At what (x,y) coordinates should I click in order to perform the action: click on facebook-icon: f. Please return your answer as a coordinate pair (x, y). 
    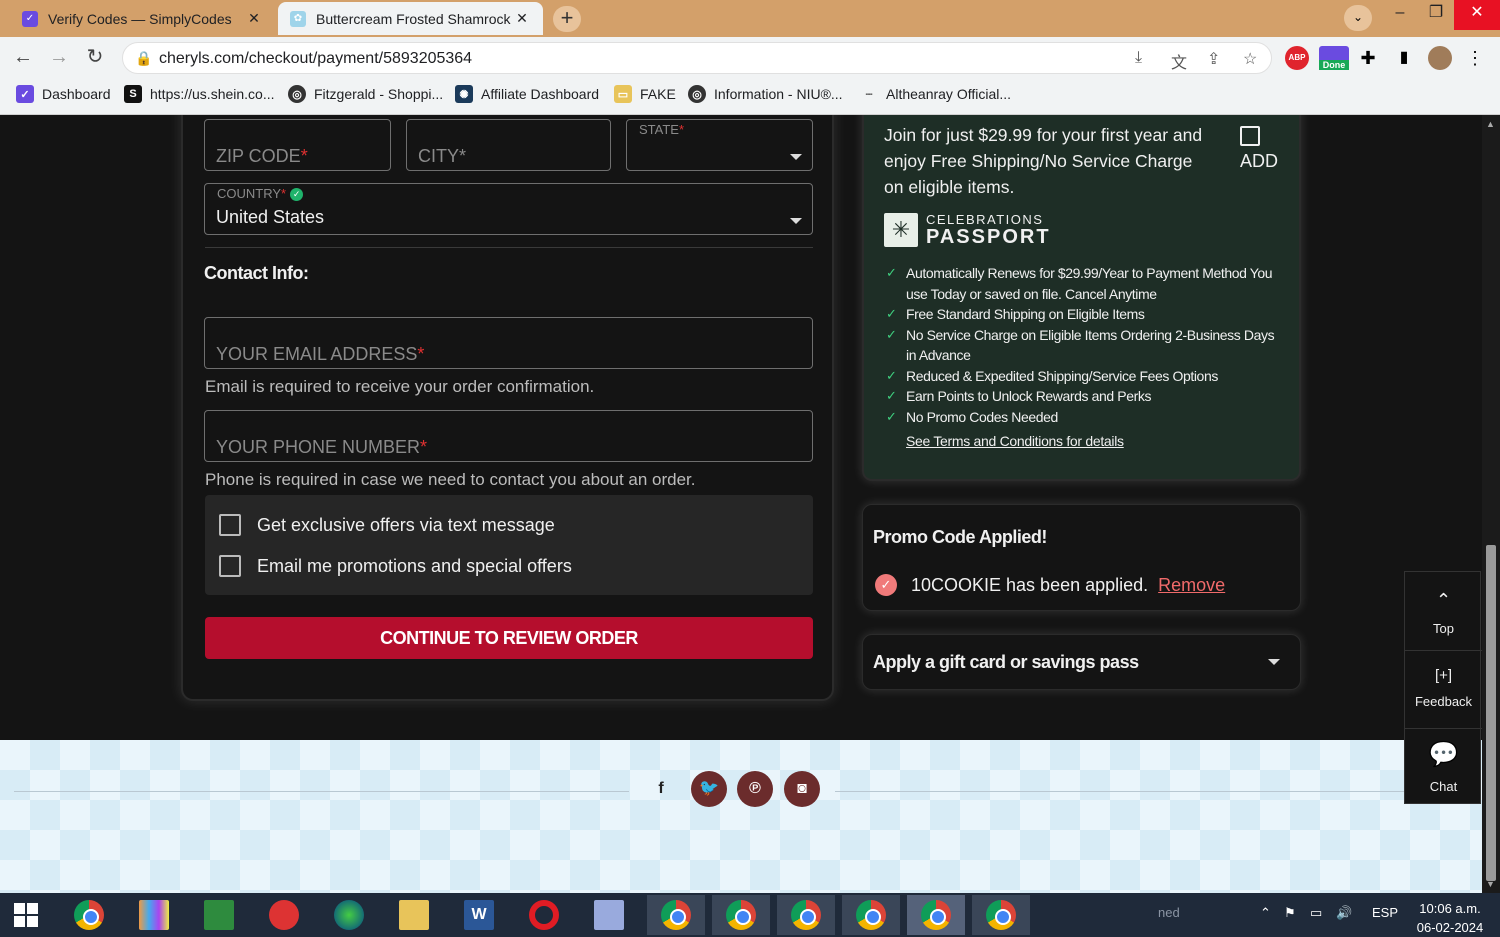
    Looking at the image, I should click on (661, 789).